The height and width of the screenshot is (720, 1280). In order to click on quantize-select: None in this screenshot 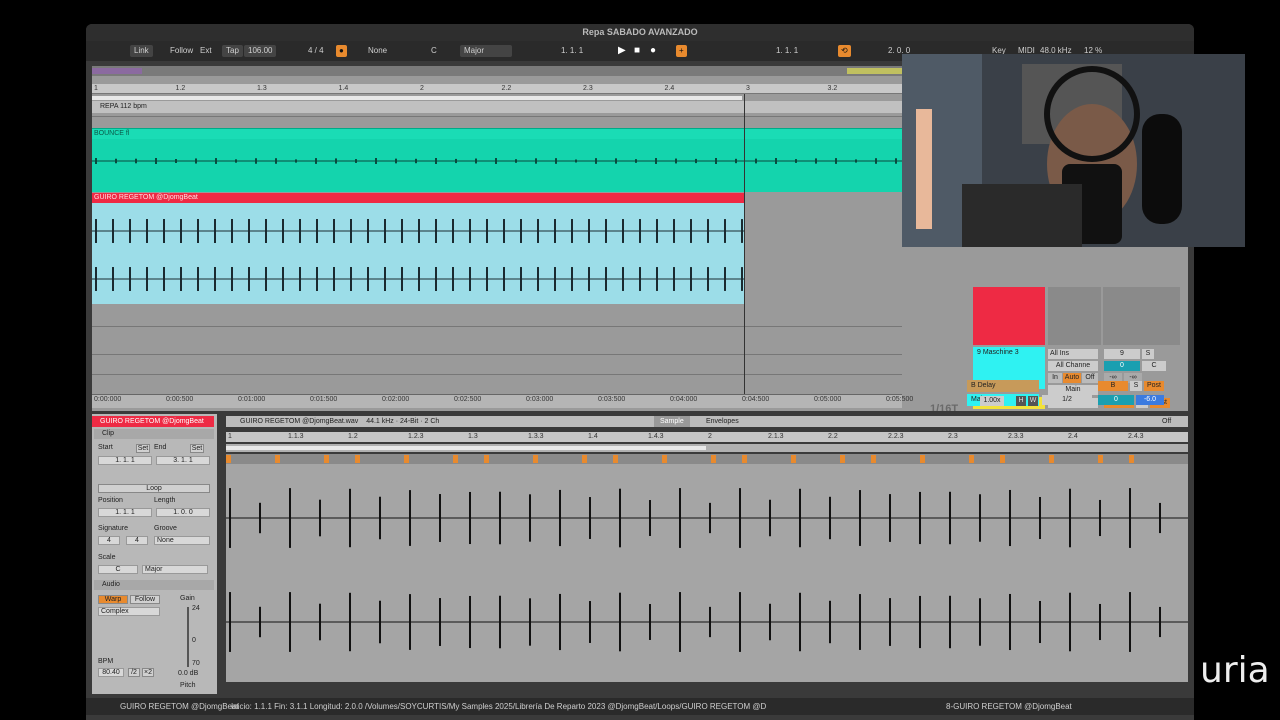, I will do `click(377, 51)`.